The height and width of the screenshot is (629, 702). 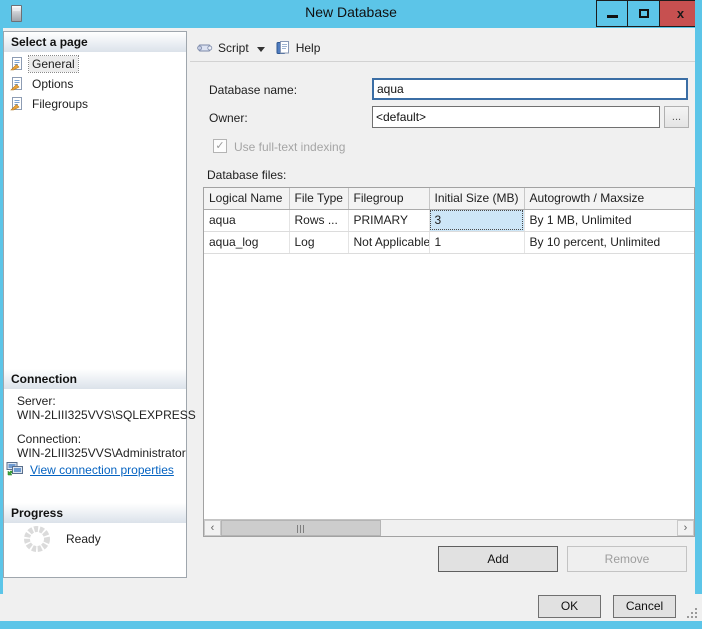 What do you see at coordinates (83, 539) in the screenshot?
I see `progress-status: Ready` at bounding box center [83, 539].